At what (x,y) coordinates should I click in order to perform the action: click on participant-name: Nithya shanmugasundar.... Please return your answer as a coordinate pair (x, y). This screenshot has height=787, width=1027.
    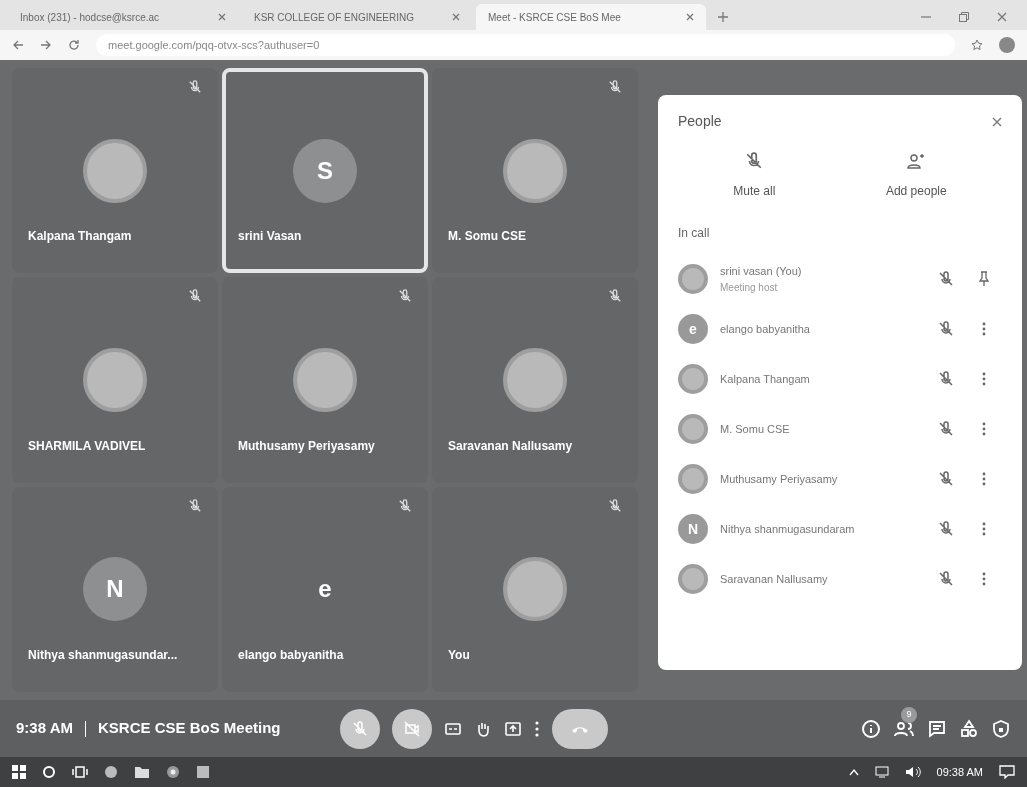
    Looking at the image, I should click on (103, 655).